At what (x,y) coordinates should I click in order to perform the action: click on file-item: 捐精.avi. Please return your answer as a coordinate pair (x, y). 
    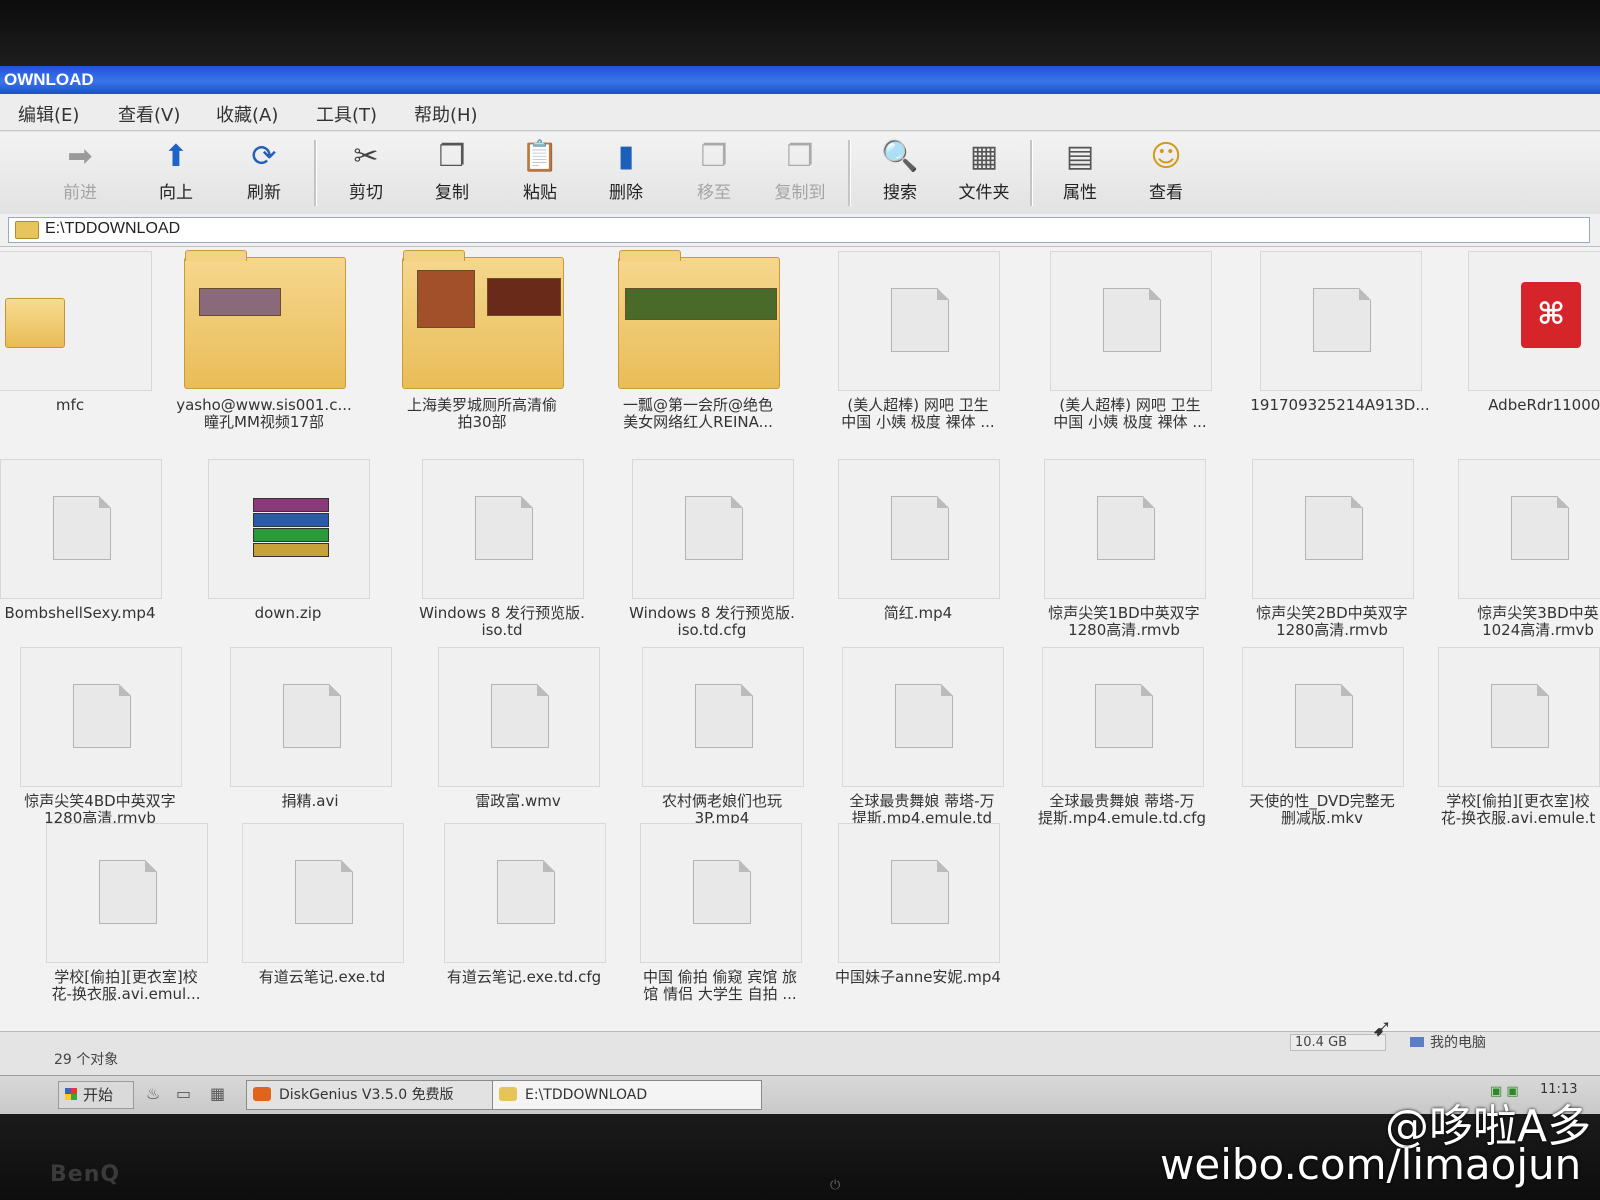
    Looking at the image, I should click on (310, 742).